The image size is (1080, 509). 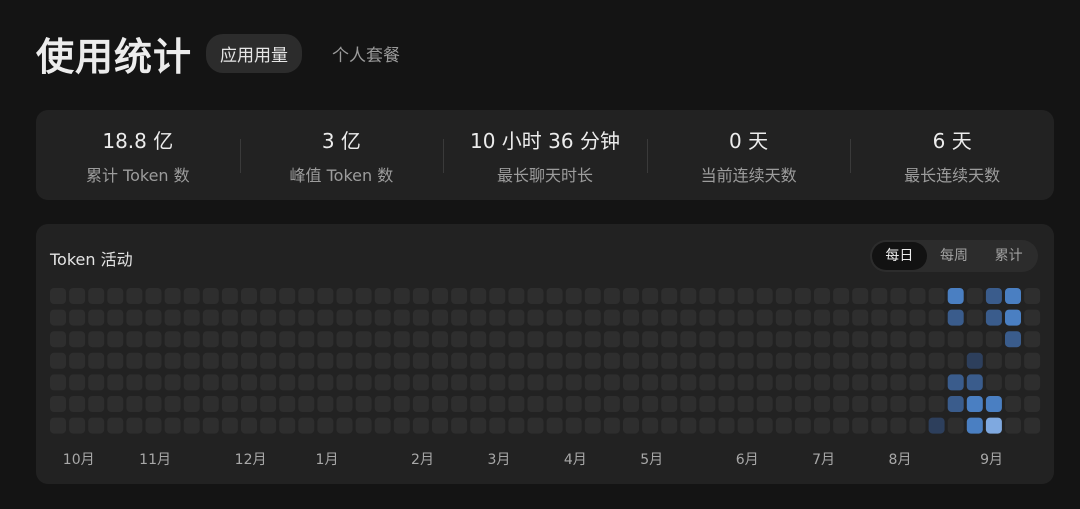 What do you see at coordinates (366, 53) in the screenshot?
I see `tab-personal-plan: 个人套餐` at bounding box center [366, 53].